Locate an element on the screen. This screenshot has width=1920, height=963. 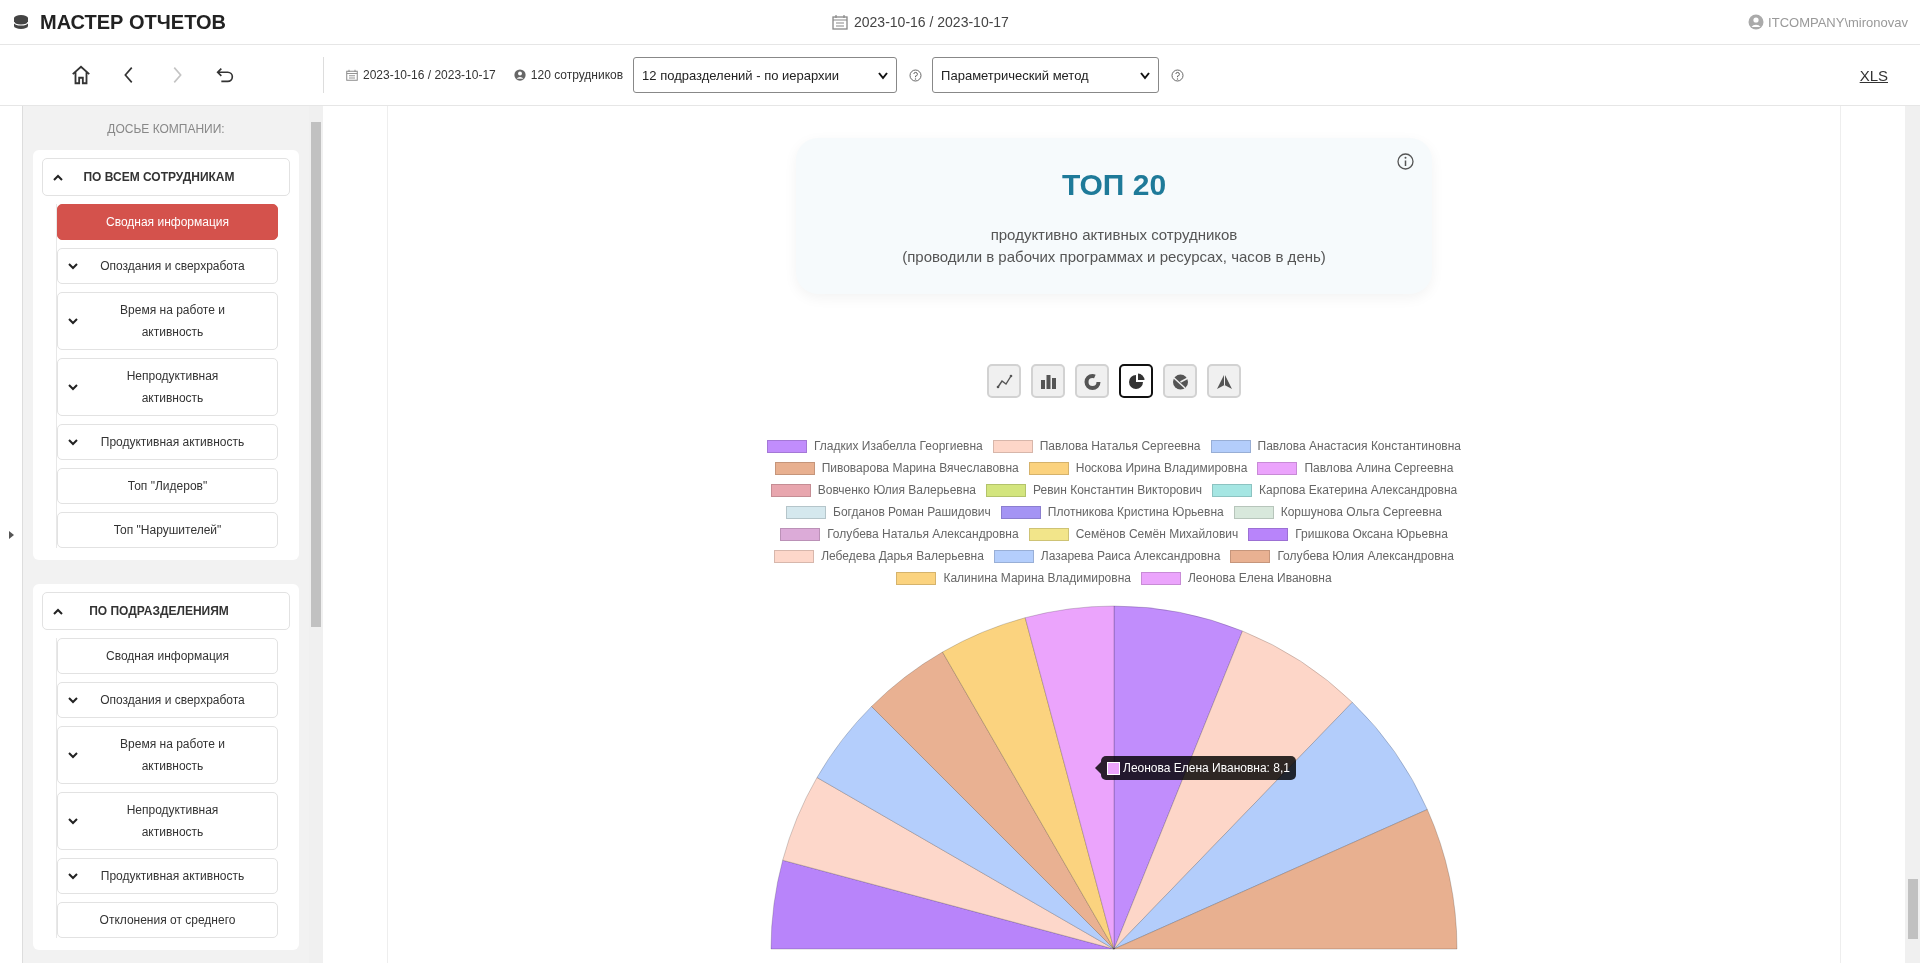
report-subtitle: (проводили в рабочих программах и ресурсах, часов в день) is located at coordinates (1114, 257).